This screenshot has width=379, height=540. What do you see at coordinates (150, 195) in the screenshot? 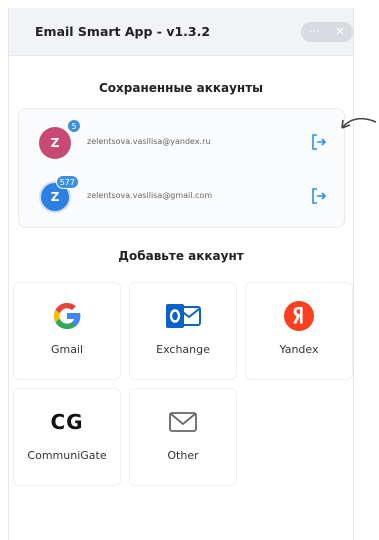
I see `account-email: zelentsova.vasilisa@gmail.com` at bounding box center [150, 195].